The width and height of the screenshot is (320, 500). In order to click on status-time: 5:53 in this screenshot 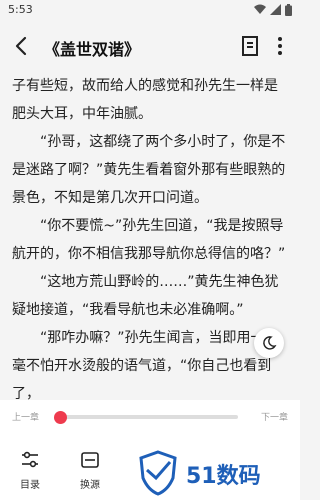, I will do `click(20, 9)`.